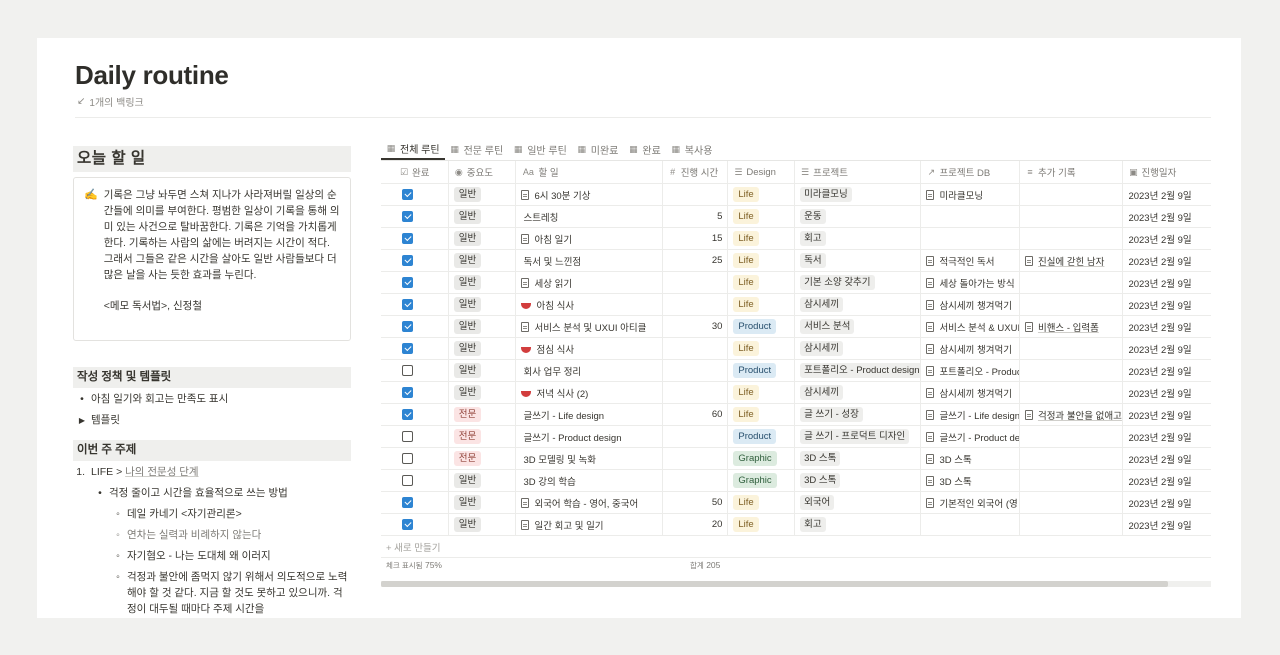  Describe the element at coordinates (796, 547) in the screenshot. I see `new-row-button: + 새로 만들기` at that location.